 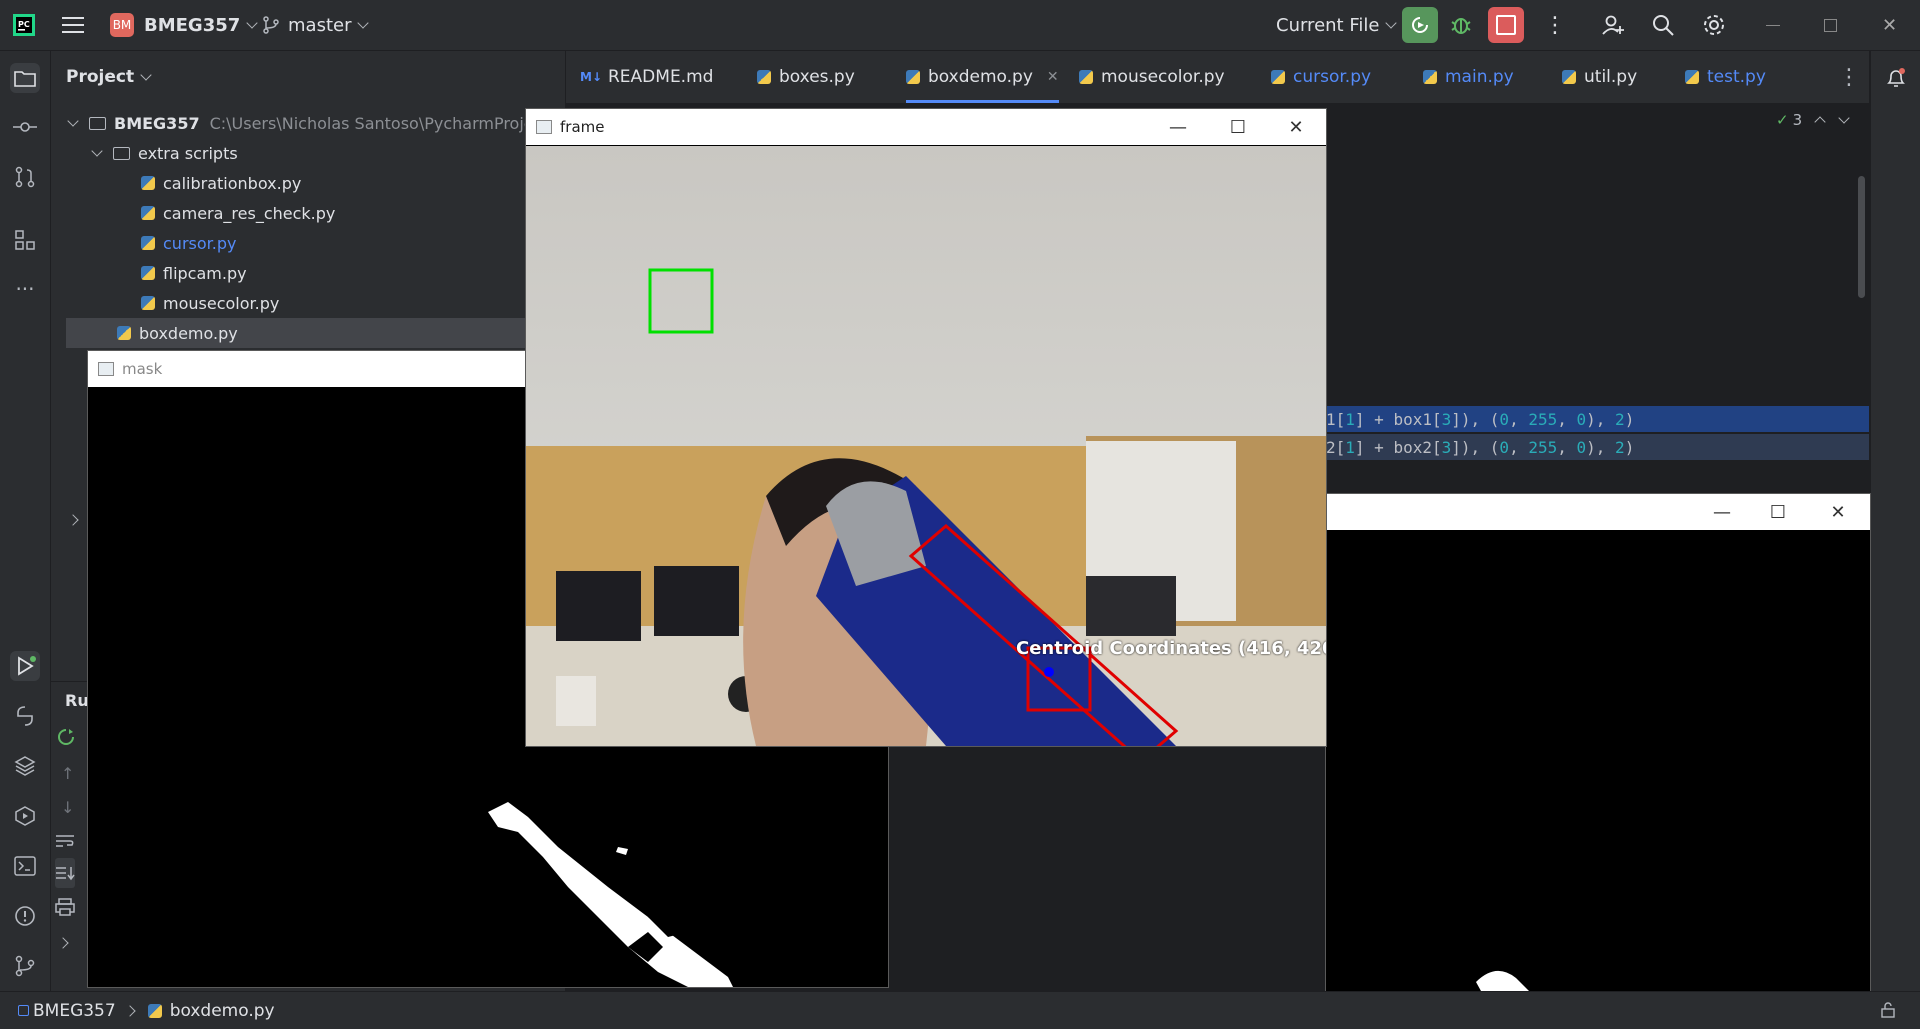 What do you see at coordinates (1861, 237) in the screenshot?
I see `editor-scrollbar` at bounding box center [1861, 237].